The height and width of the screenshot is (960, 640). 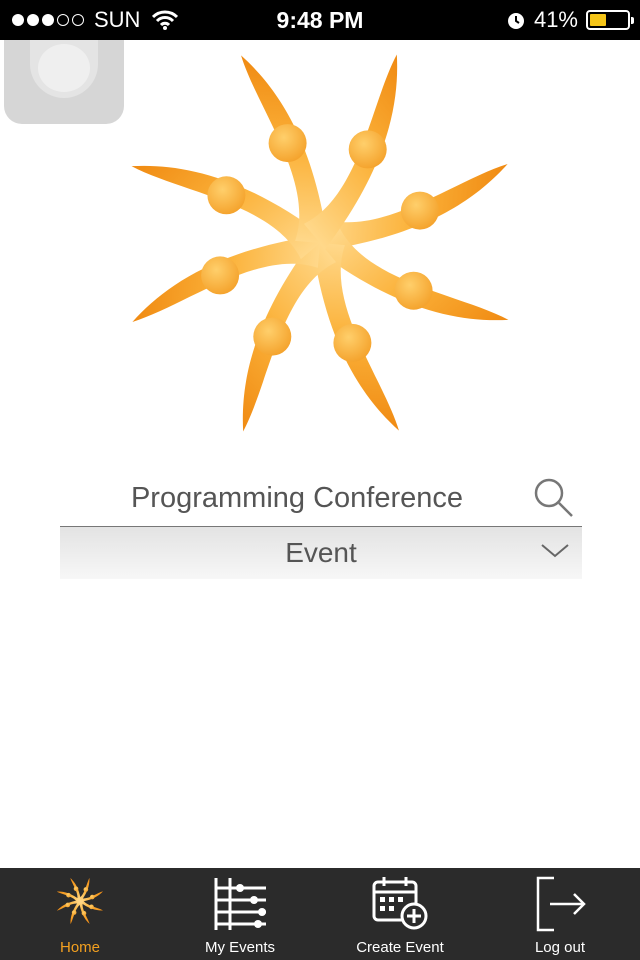 What do you see at coordinates (400, 903) in the screenshot?
I see `calendar-add-icon` at bounding box center [400, 903].